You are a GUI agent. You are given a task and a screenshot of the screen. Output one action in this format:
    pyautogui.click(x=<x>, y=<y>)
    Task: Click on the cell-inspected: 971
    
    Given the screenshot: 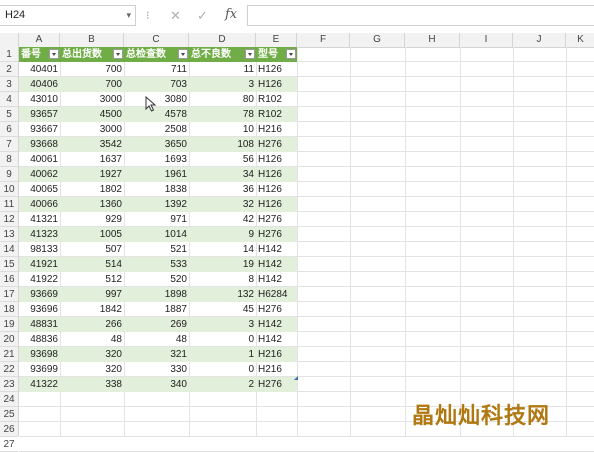 What is the action you would take?
    pyautogui.click(x=156, y=219)
    